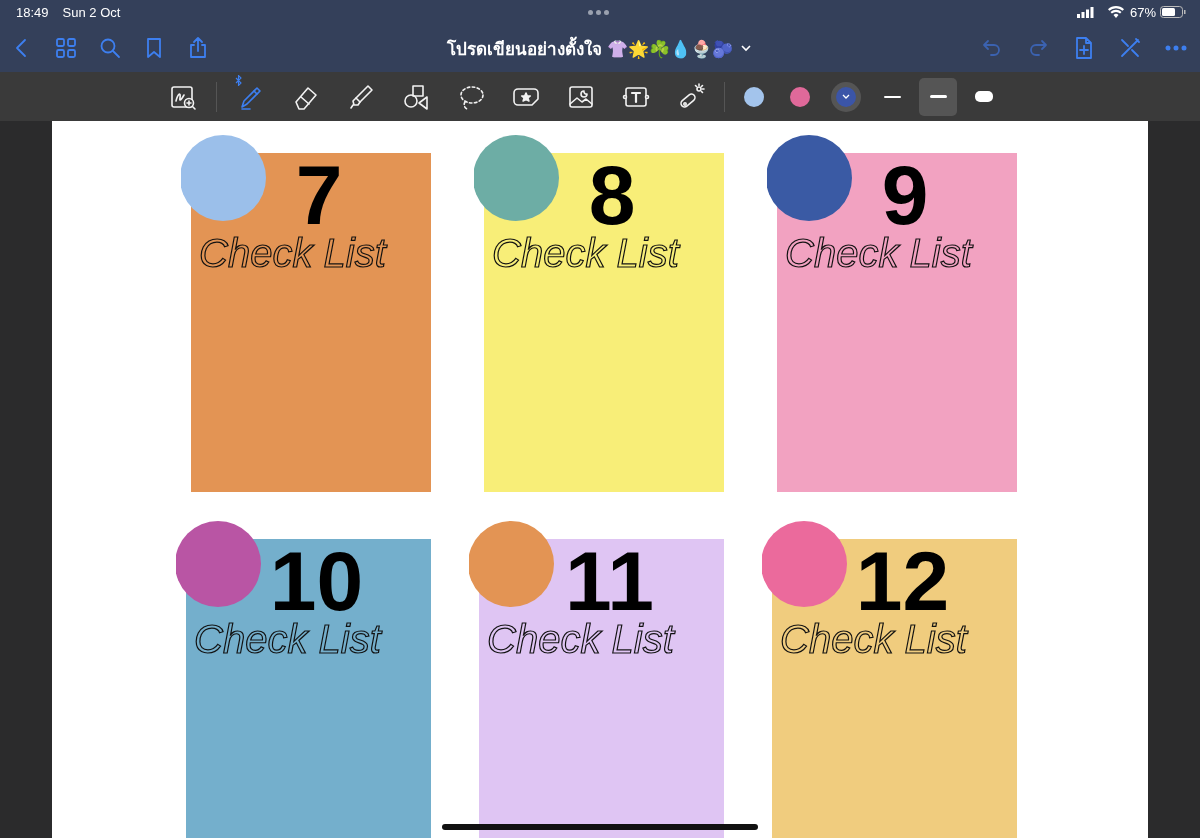 The image size is (1200, 838). I want to click on battery-icon, so click(1173, 12).